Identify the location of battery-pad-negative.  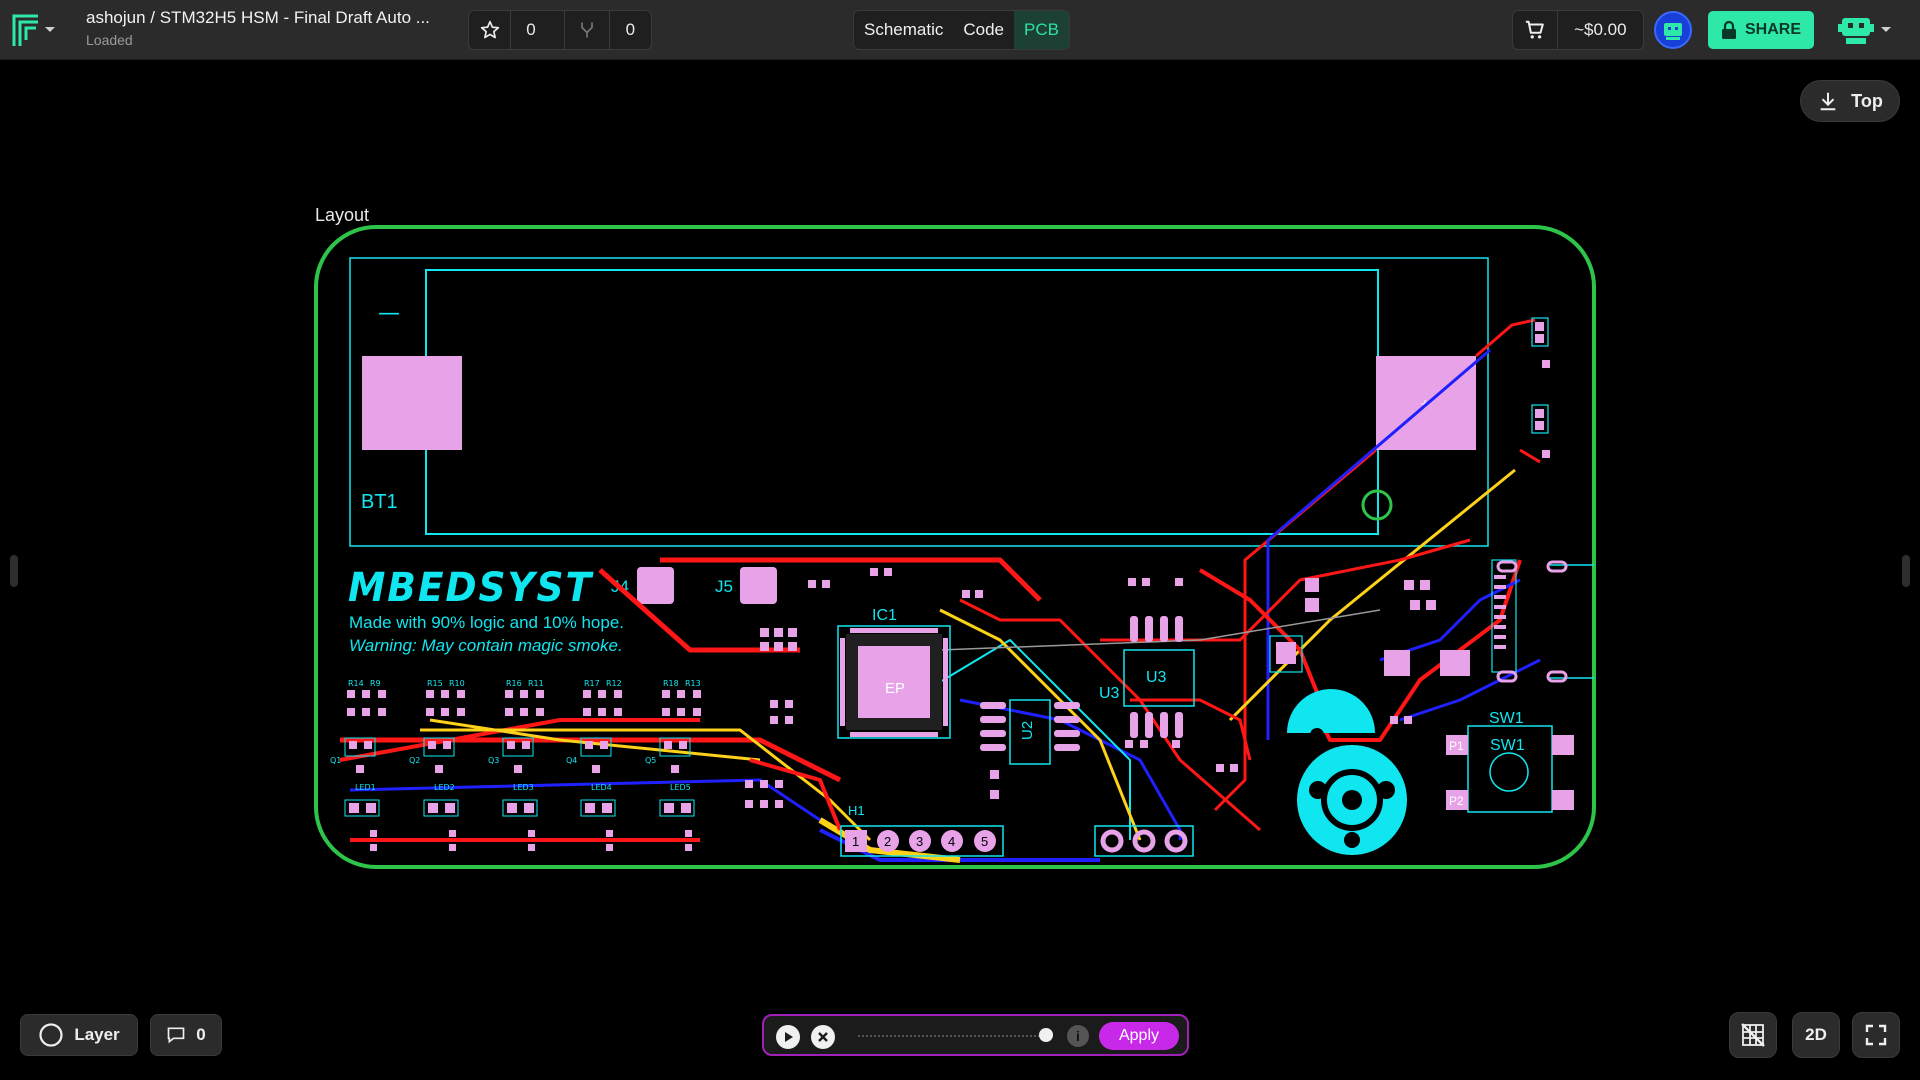
(412, 403).